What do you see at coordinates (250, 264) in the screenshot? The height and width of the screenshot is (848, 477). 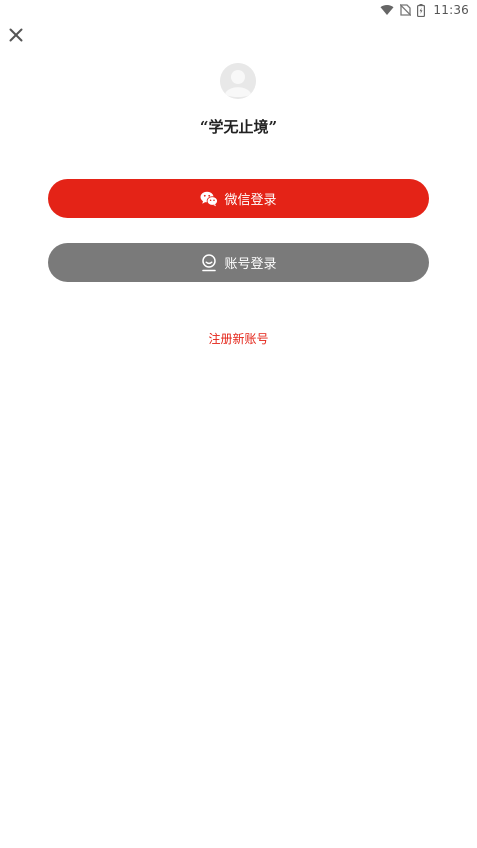 I see `account-login-label: 账号登录` at bounding box center [250, 264].